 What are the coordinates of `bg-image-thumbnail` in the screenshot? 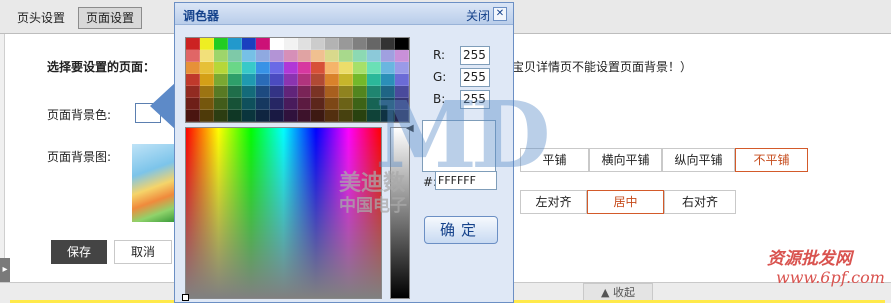 It's located at (153, 183).